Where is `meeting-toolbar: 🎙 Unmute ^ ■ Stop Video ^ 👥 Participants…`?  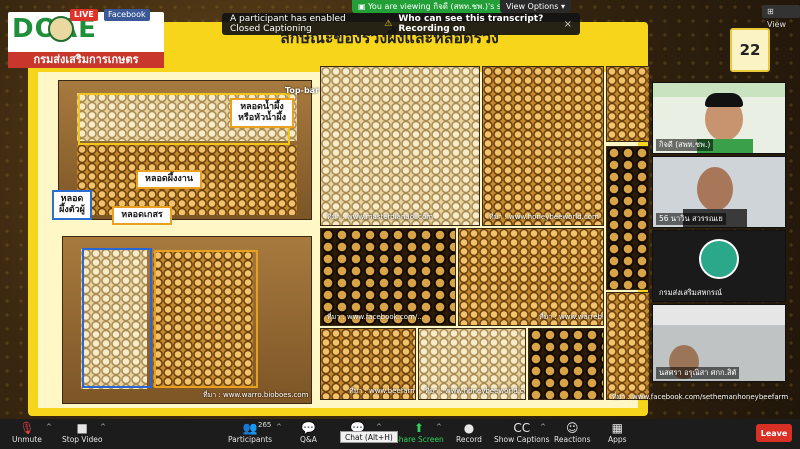
meeting-toolbar: 🎙 Unmute ^ ■ Stop Video ^ 👥 Participants… is located at coordinates (400, 434).